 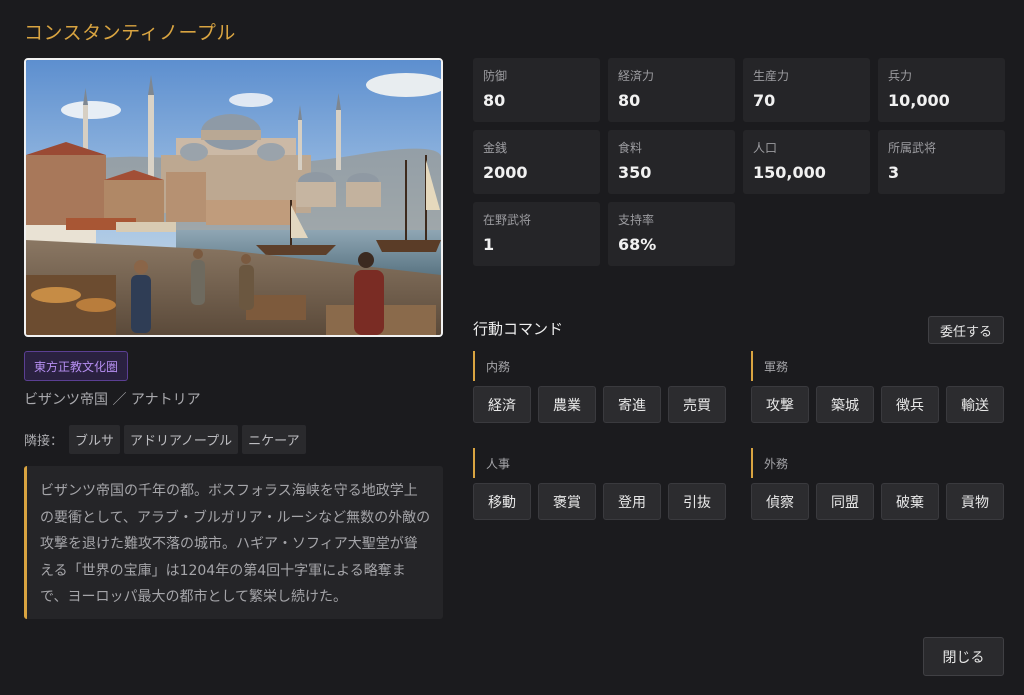 What do you see at coordinates (919, 100) in the screenshot?
I see `stat-value: 10,000` at bounding box center [919, 100].